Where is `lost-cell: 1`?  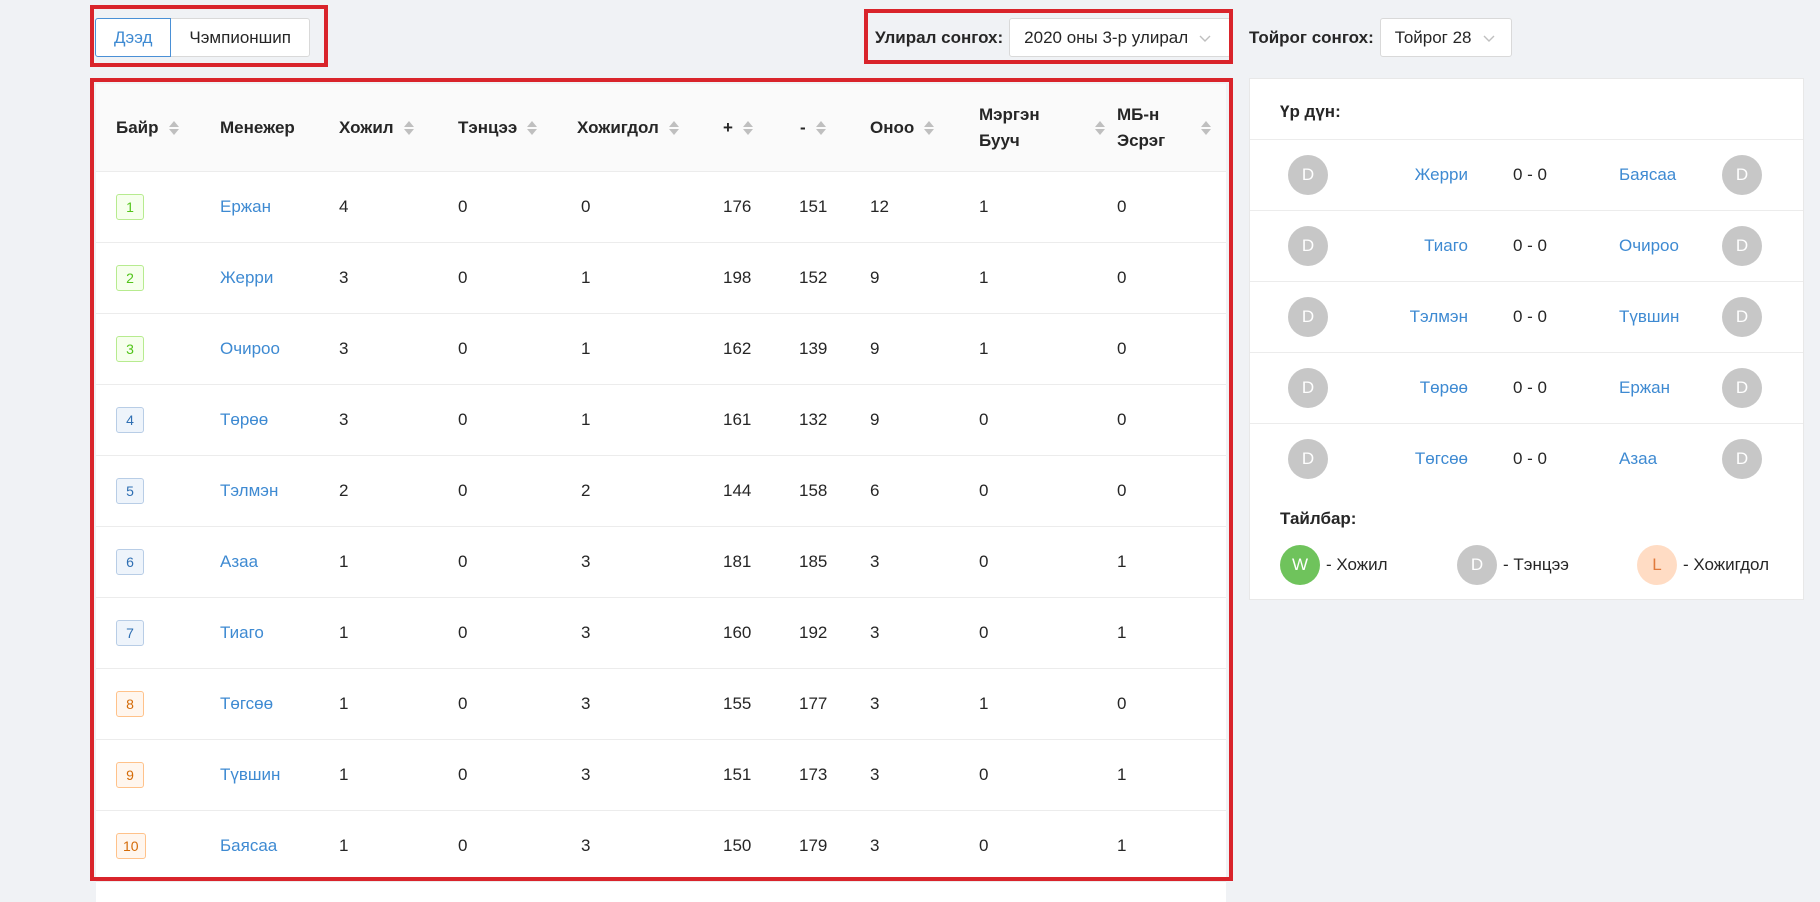 lost-cell: 1 is located at coordinates (586, 348).